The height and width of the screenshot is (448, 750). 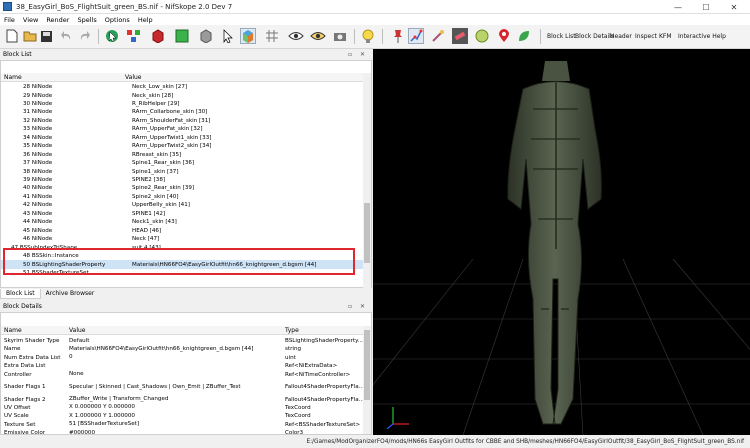 What do you see at coordinates (13, 77) in the screenshot?
I see `column-name: Name` at bounding box center [13, 77].